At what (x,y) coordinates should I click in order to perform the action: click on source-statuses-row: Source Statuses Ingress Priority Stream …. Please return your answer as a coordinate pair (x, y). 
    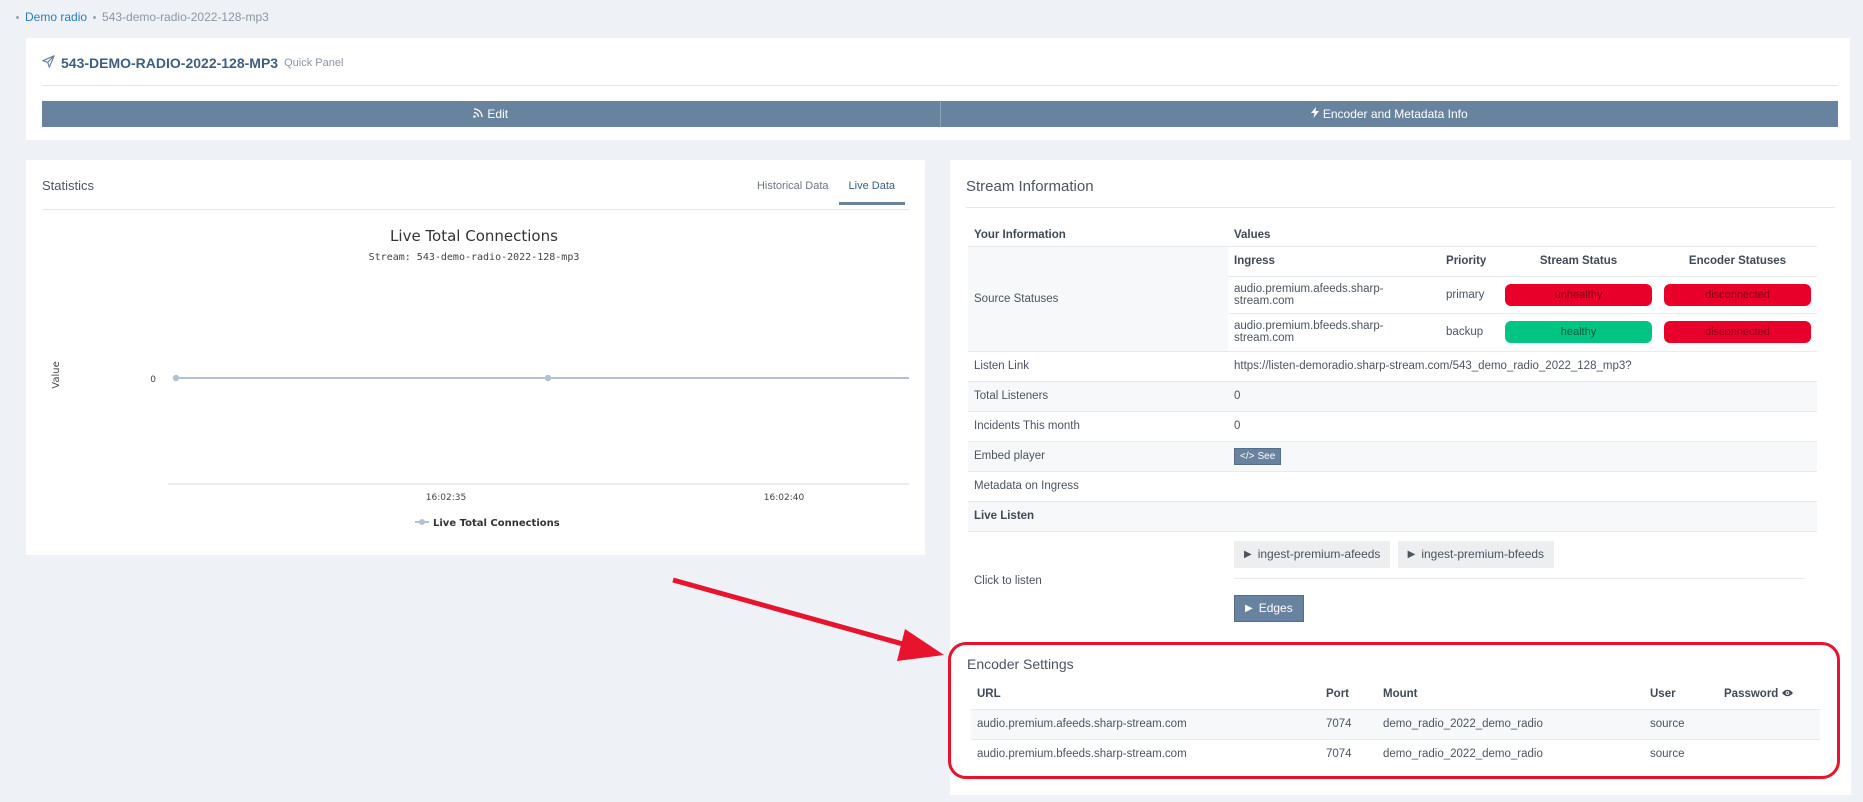
    Looking at the image, I should click on (1392, 298).